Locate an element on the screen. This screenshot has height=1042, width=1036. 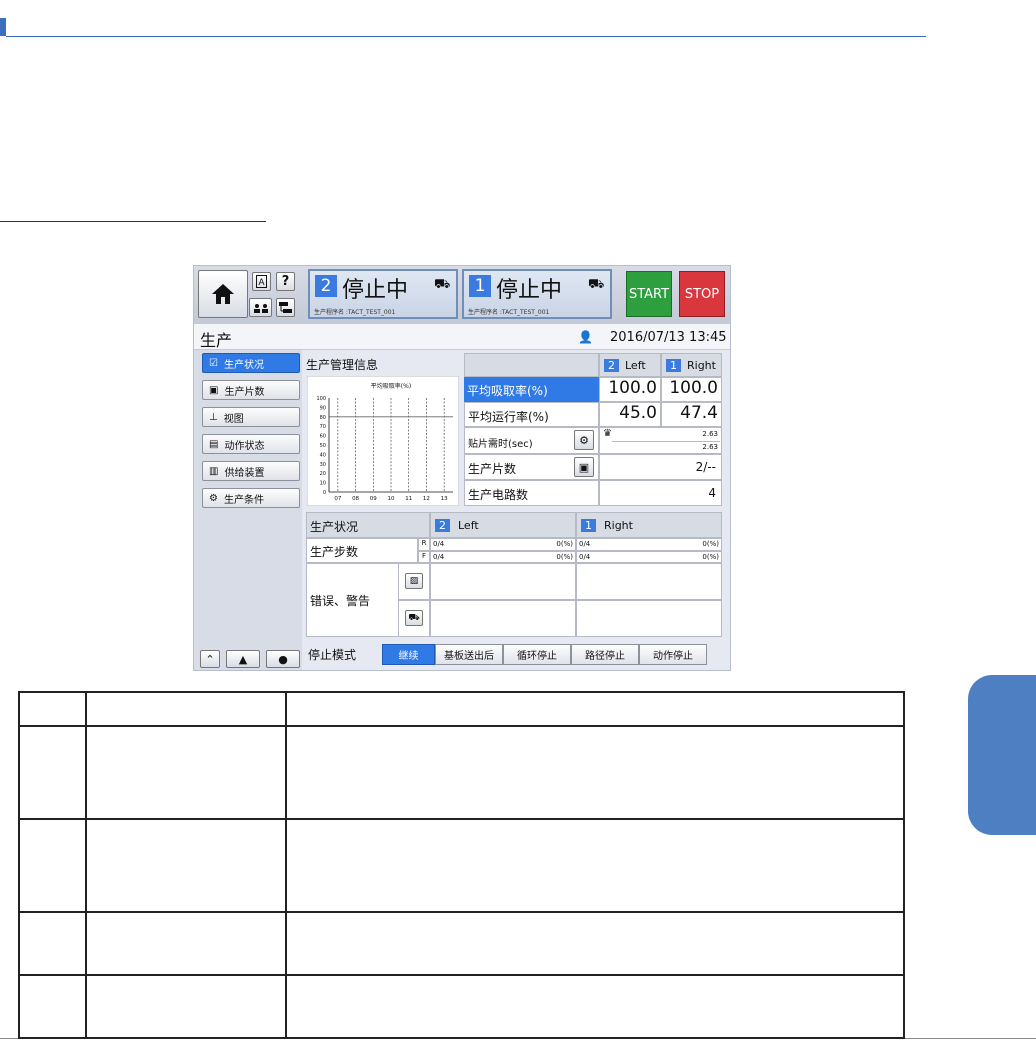
error-right is located at coordinates (649, 581).